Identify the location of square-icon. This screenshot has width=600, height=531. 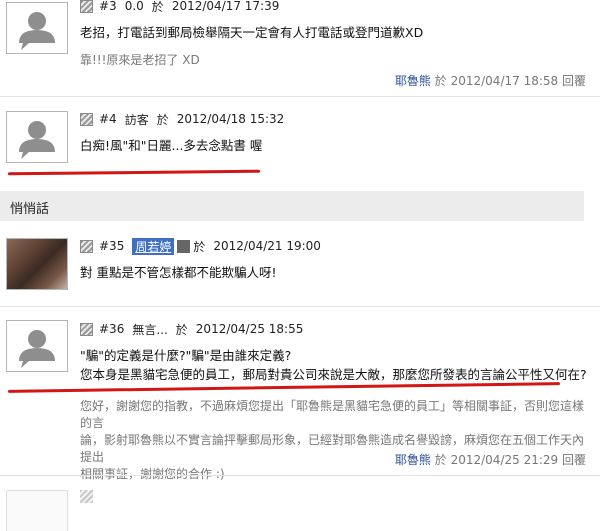
(184, 246).